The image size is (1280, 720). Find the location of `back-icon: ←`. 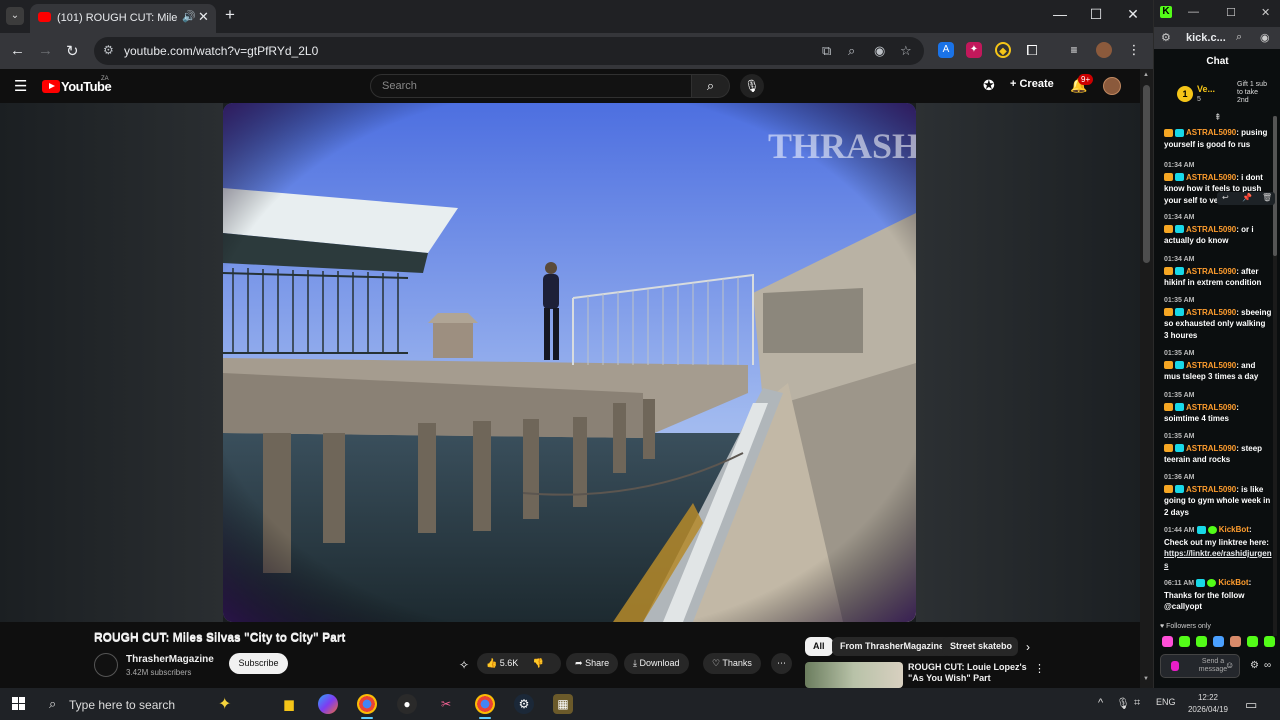

back-icon: ← is located at coordinates (17, 50).